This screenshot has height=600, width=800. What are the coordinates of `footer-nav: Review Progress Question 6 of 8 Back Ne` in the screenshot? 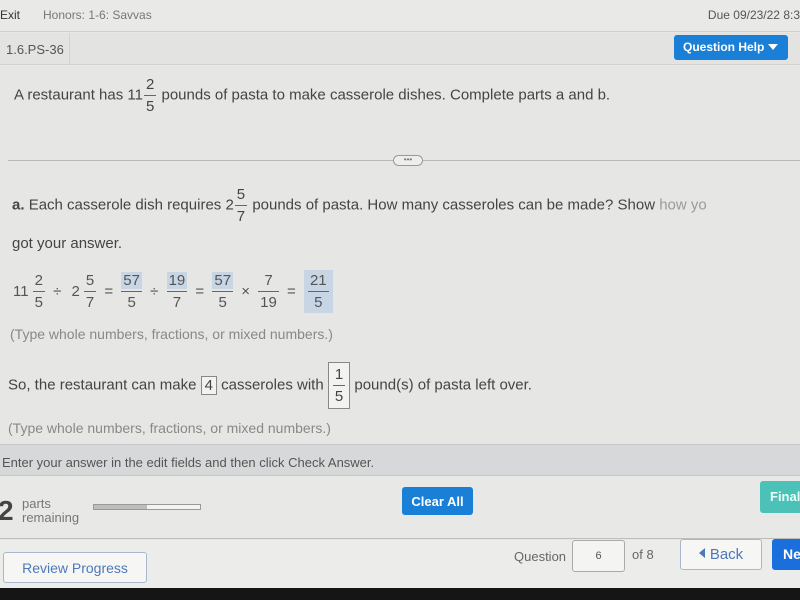 It's located at (400, 563).